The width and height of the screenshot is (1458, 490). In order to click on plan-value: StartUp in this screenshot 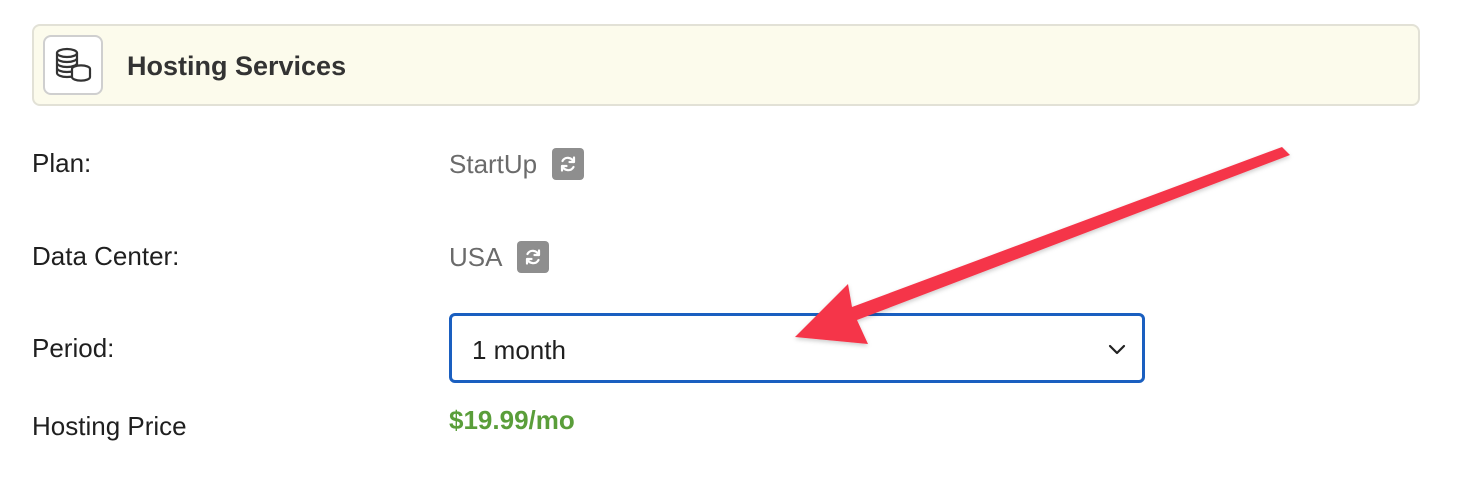, I will do `click(493, 164)`.